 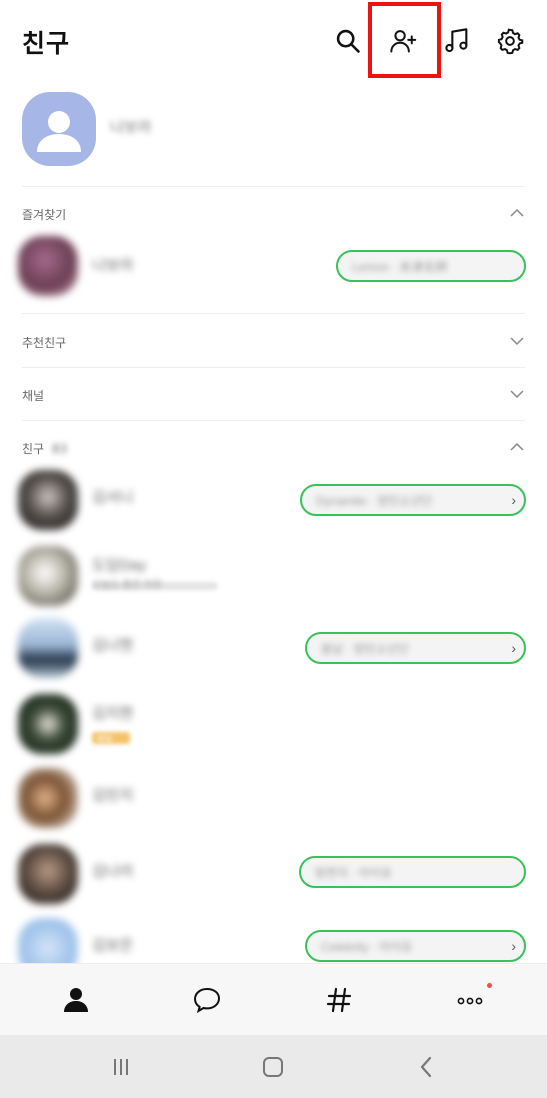 I want to click on settings-icon, so click(x=510, y=41).